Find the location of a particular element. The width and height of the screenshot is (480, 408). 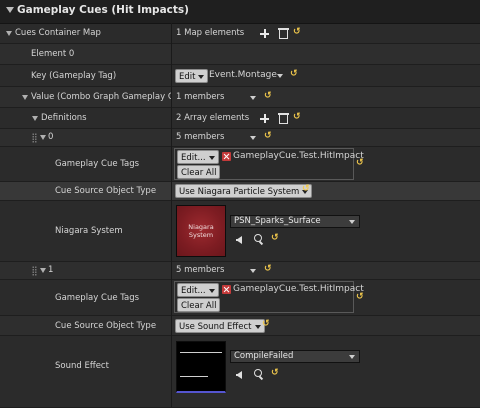

element-0-label: Element 0 is located at coordinates (53, 54).